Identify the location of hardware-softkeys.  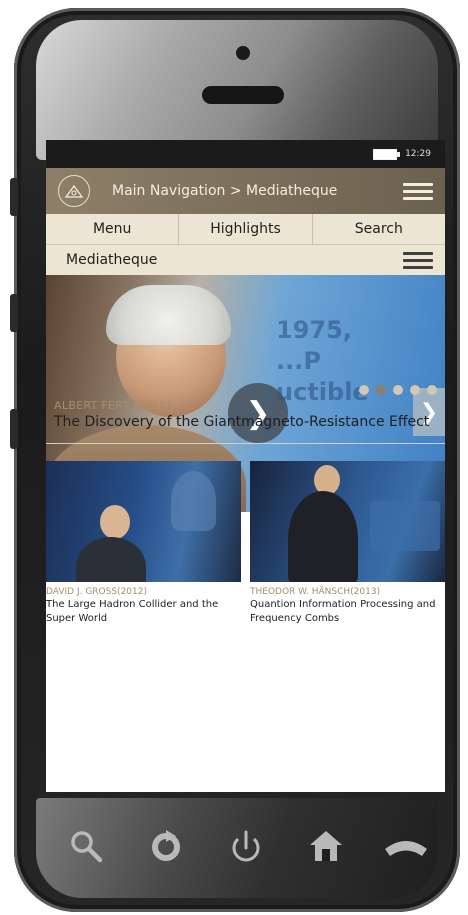
(246, 848).